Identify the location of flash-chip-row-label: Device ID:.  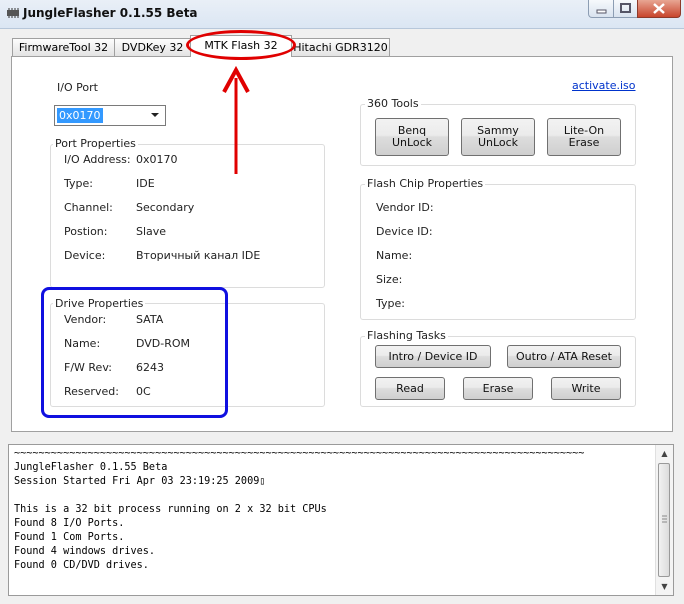
(404, 231).